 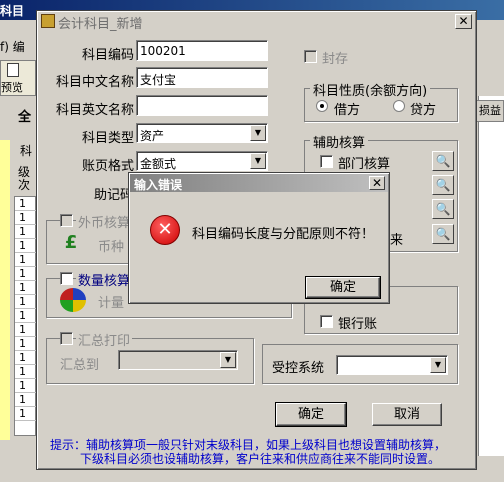 I want to click on sealed-checkbox, so click(x=310, y=56).